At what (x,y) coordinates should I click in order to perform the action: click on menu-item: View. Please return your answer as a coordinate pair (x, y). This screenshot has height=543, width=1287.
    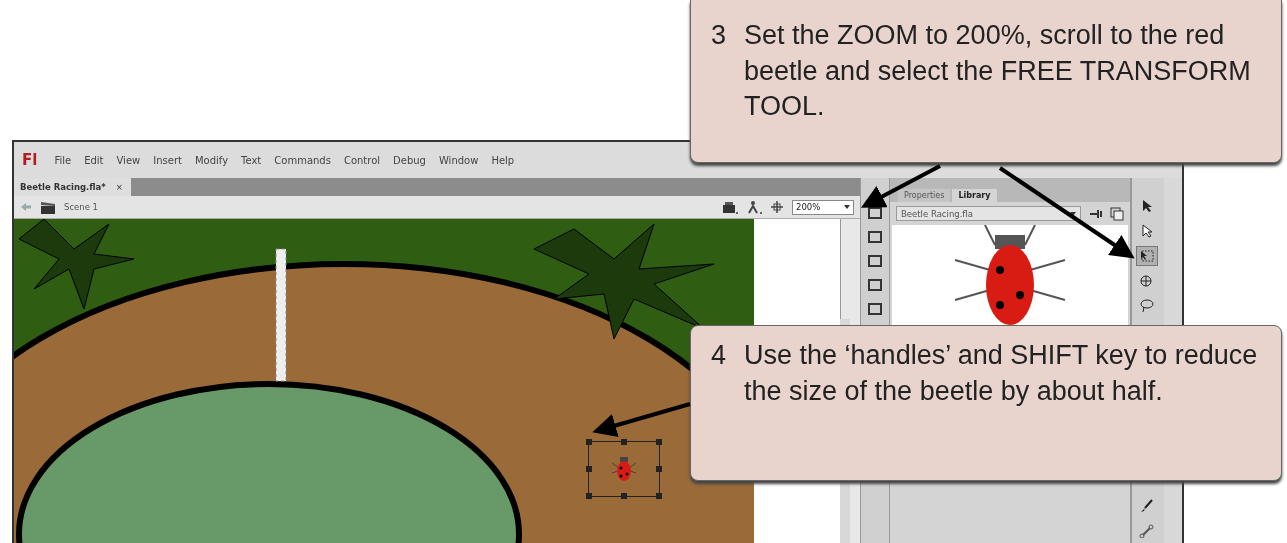
    Looking at the image, I should click on (128, 160).